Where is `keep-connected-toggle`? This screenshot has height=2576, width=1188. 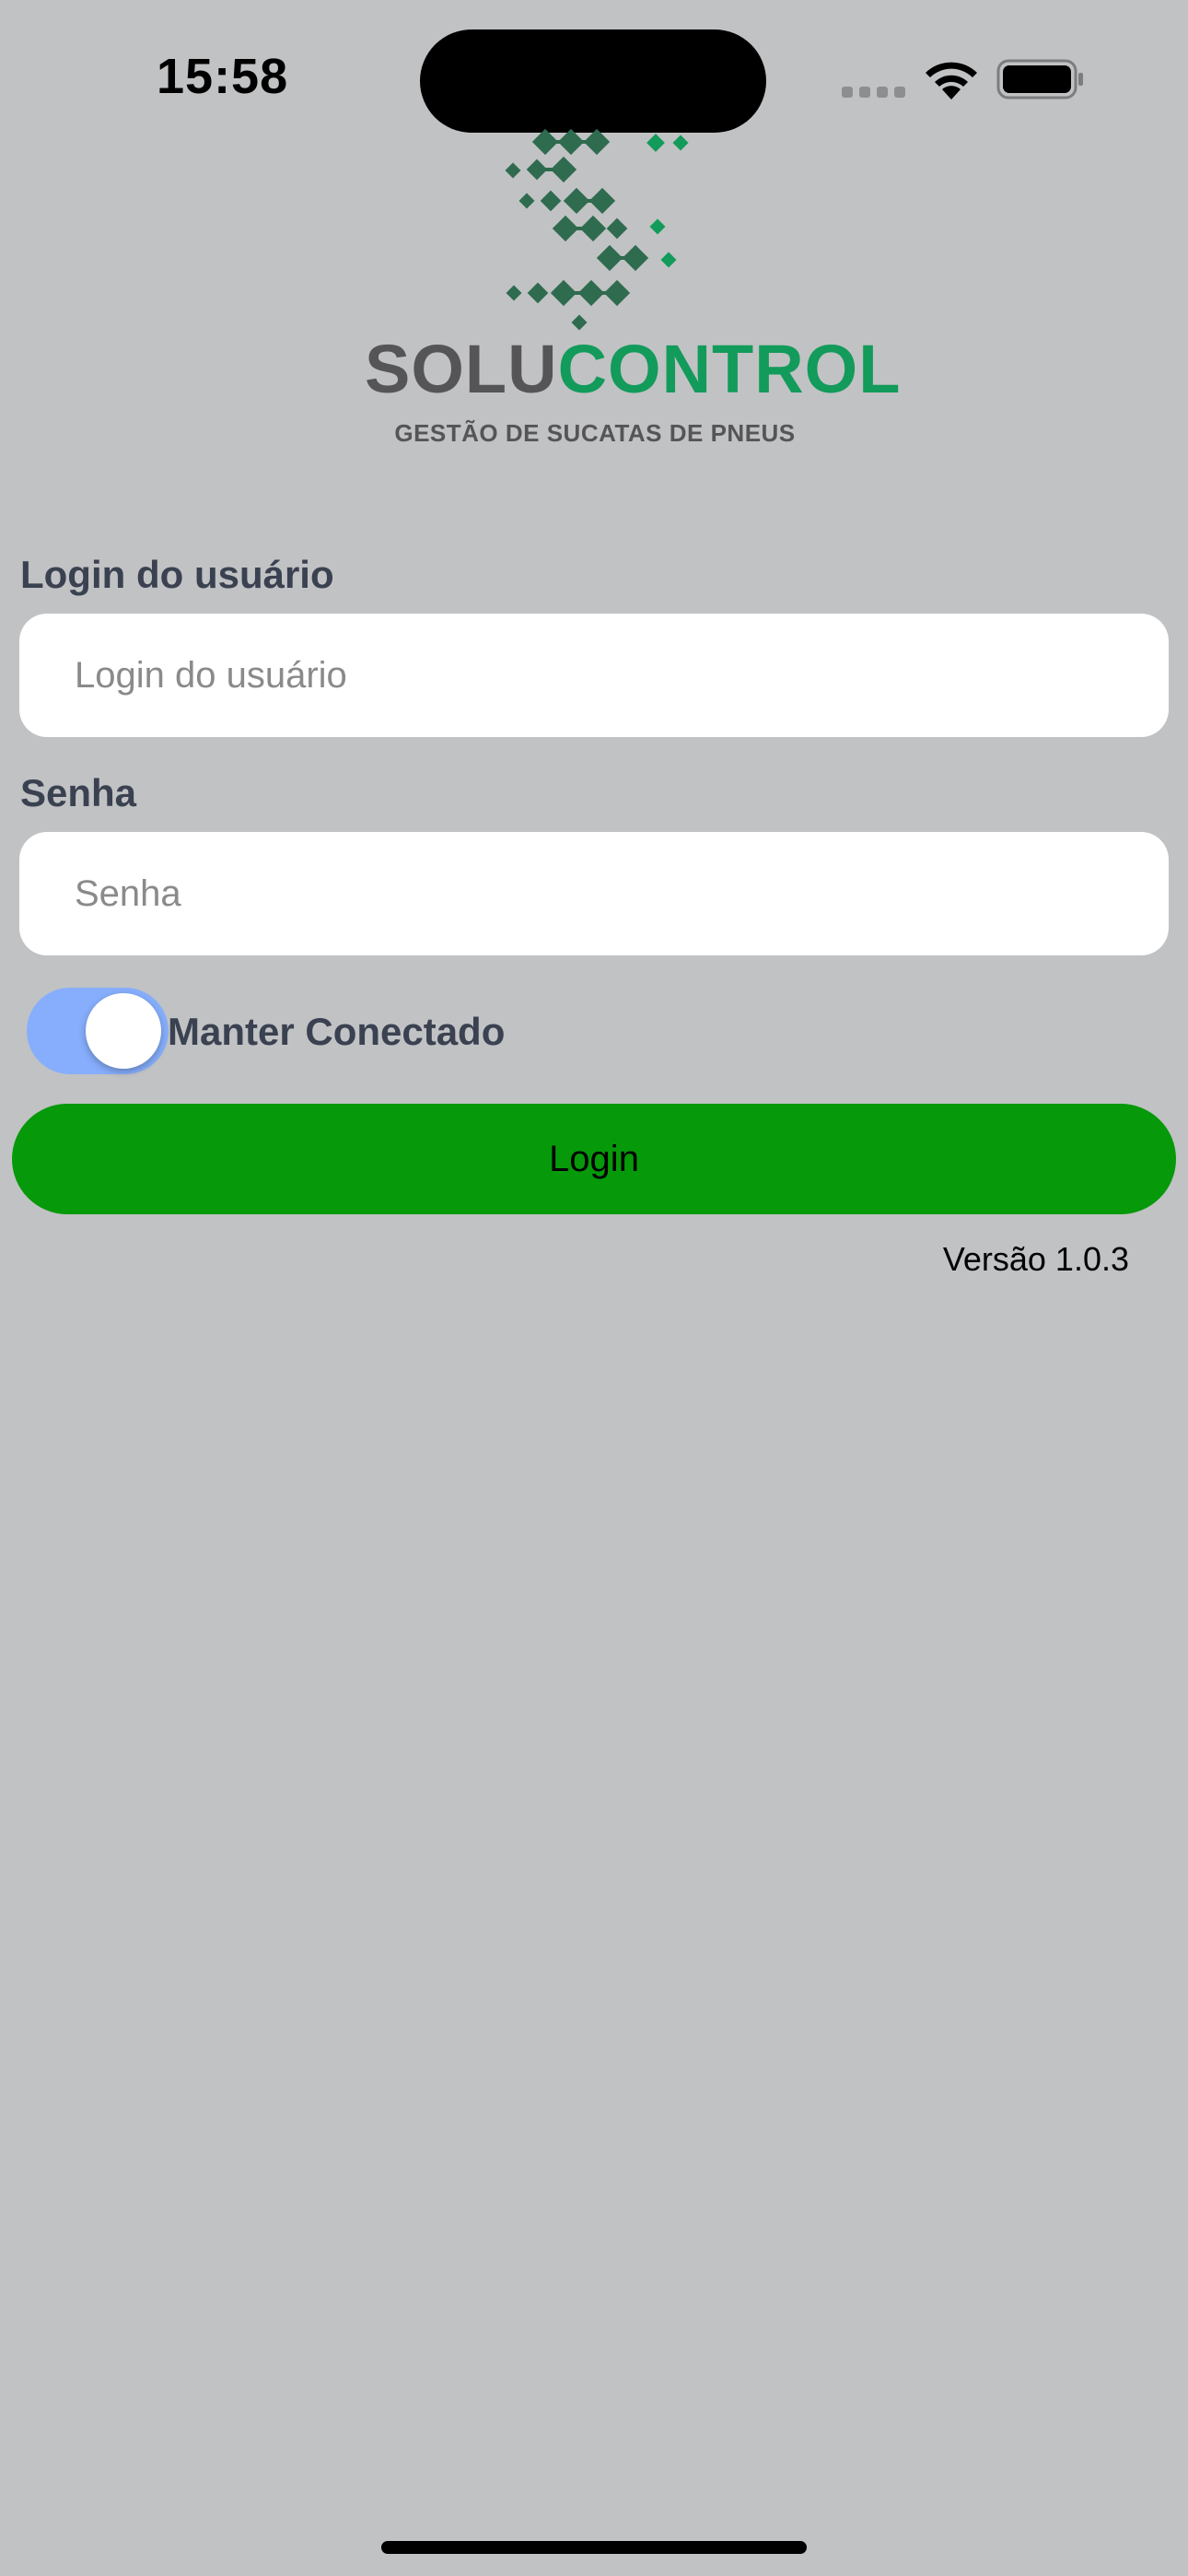
keep-connected-toggle is located at coordinates (98, 1031).